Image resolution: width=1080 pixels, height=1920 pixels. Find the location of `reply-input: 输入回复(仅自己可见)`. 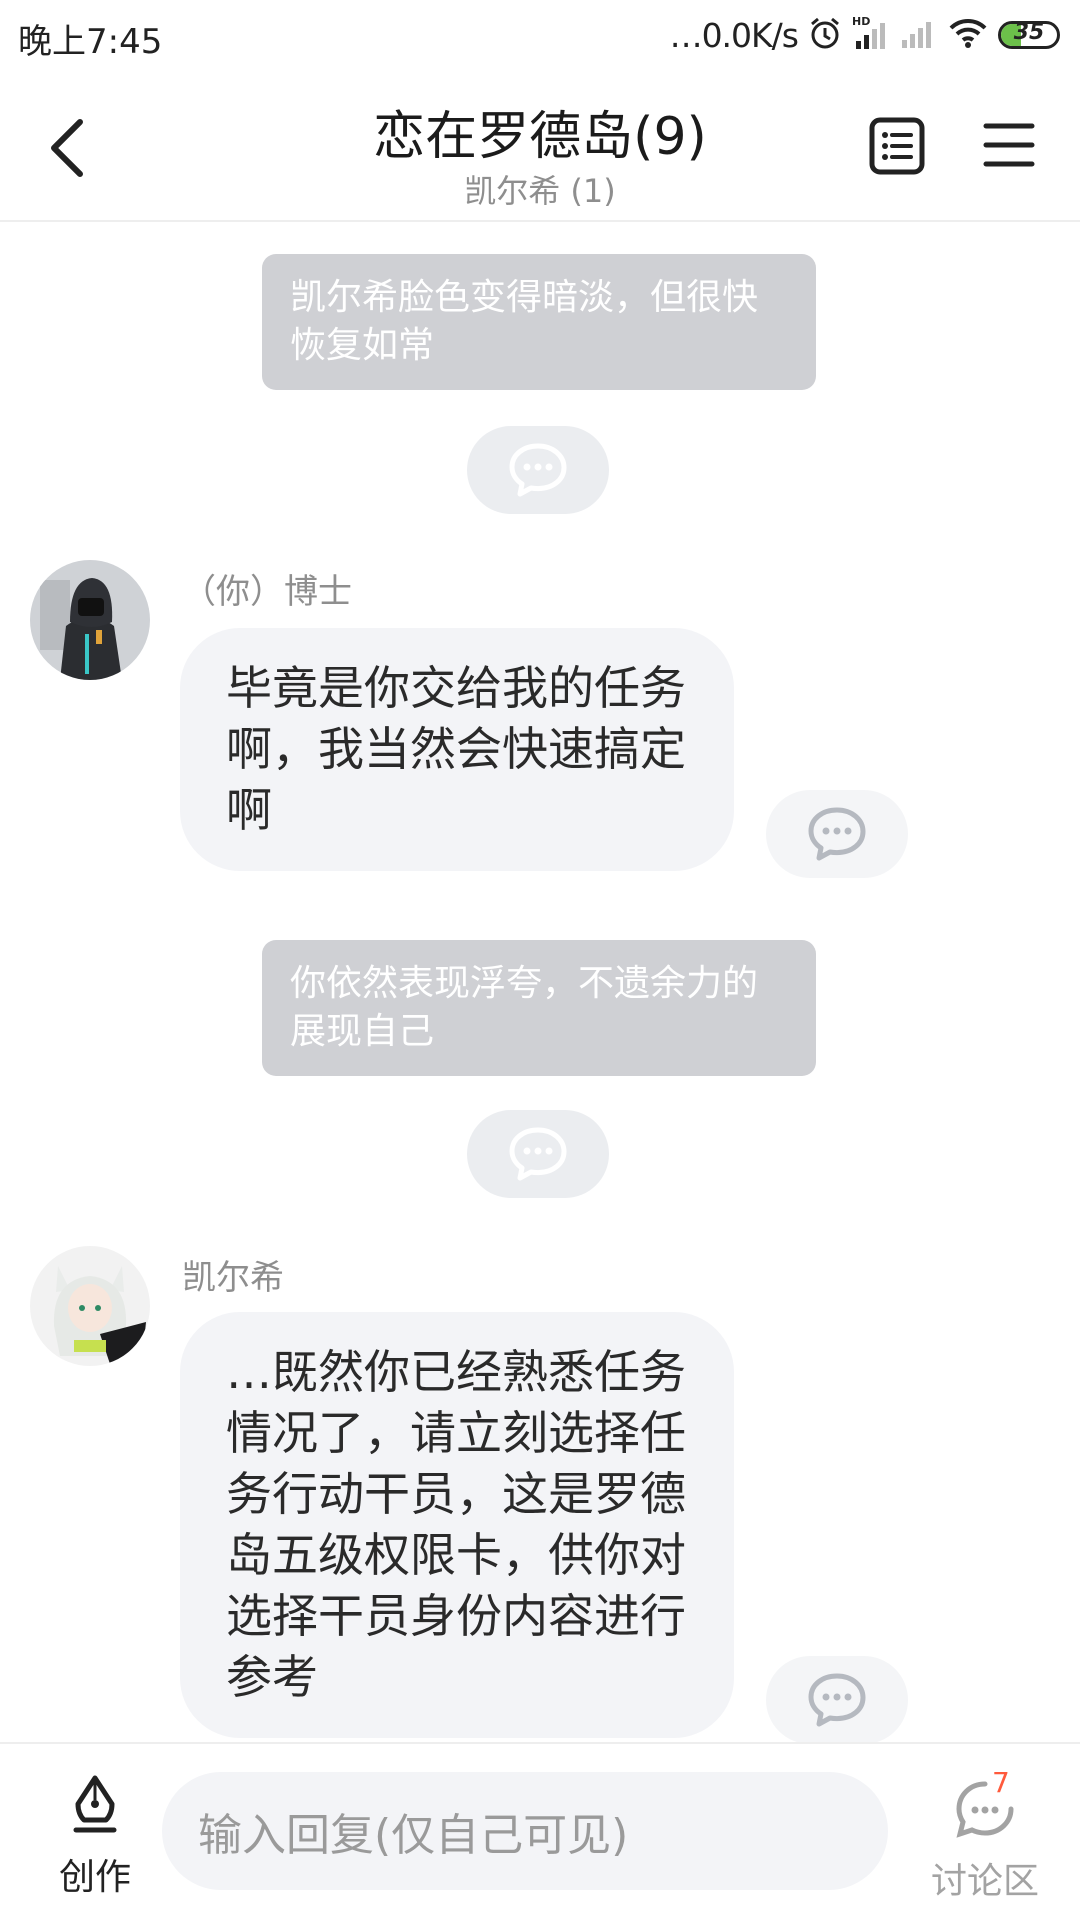

reply-input: 输入回复(仅自己可见) is located at coordinates (525, 1831).